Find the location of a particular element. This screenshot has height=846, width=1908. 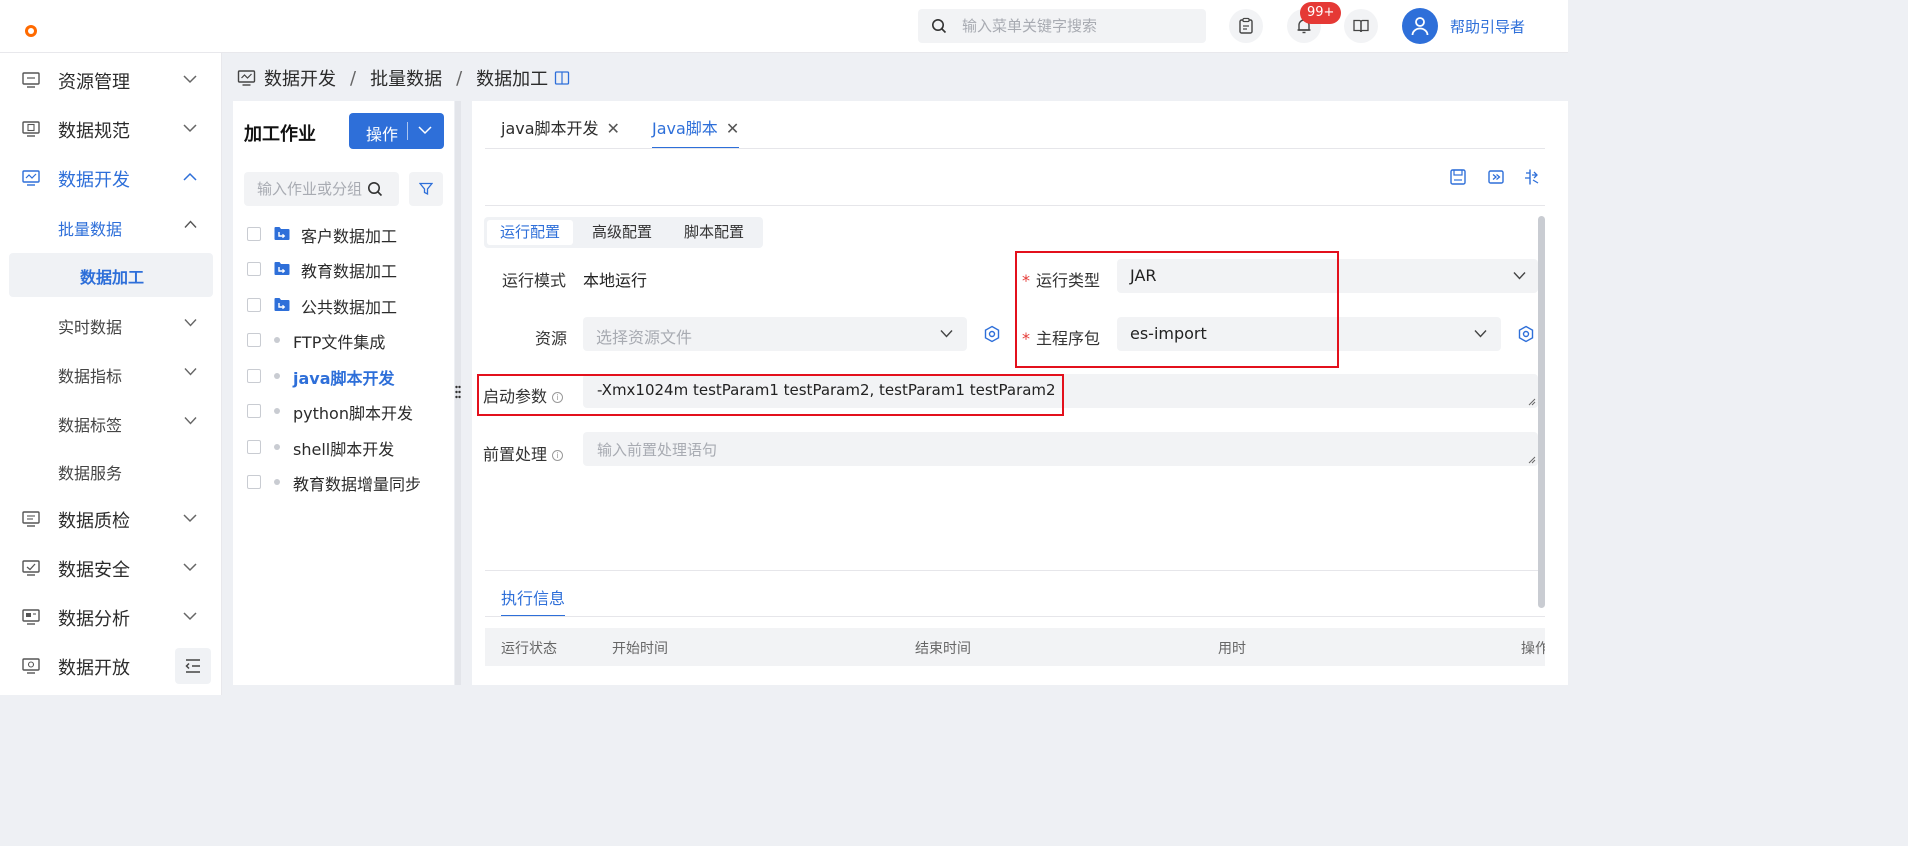

code-monitor-icon is located at coordinates (31, 178).